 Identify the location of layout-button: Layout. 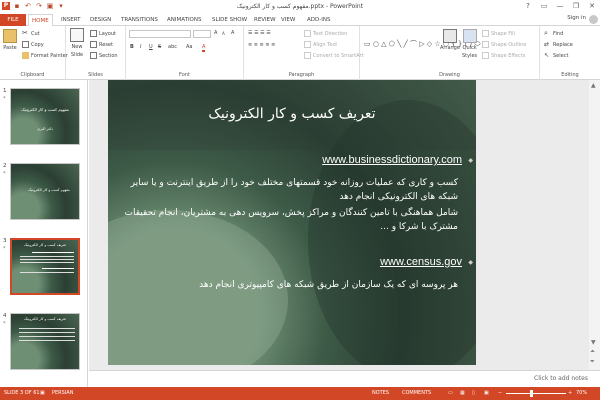
(103, 33).